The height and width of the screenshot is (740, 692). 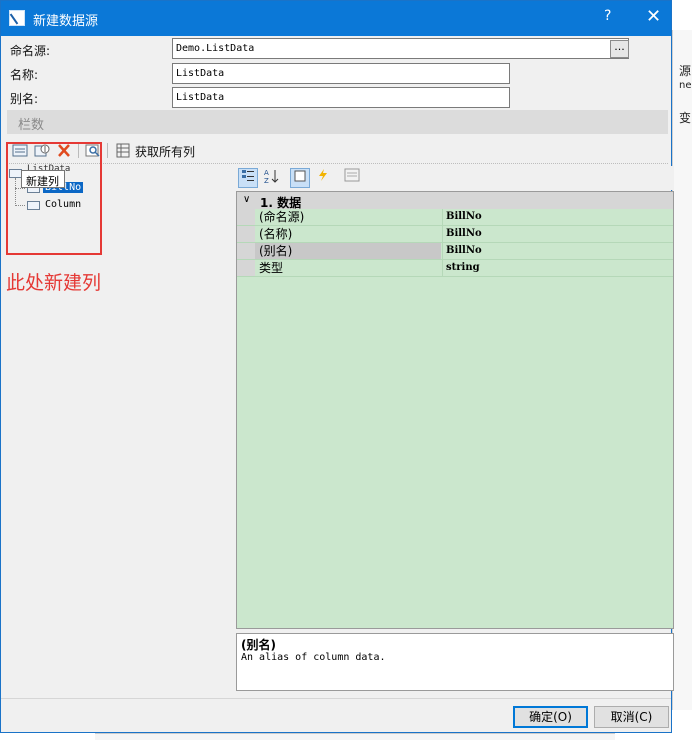 What do you see at coordinates (313, 657) in the screenshot?
I see `description-text: An alias of column data.` at bounding box center [313, 657].